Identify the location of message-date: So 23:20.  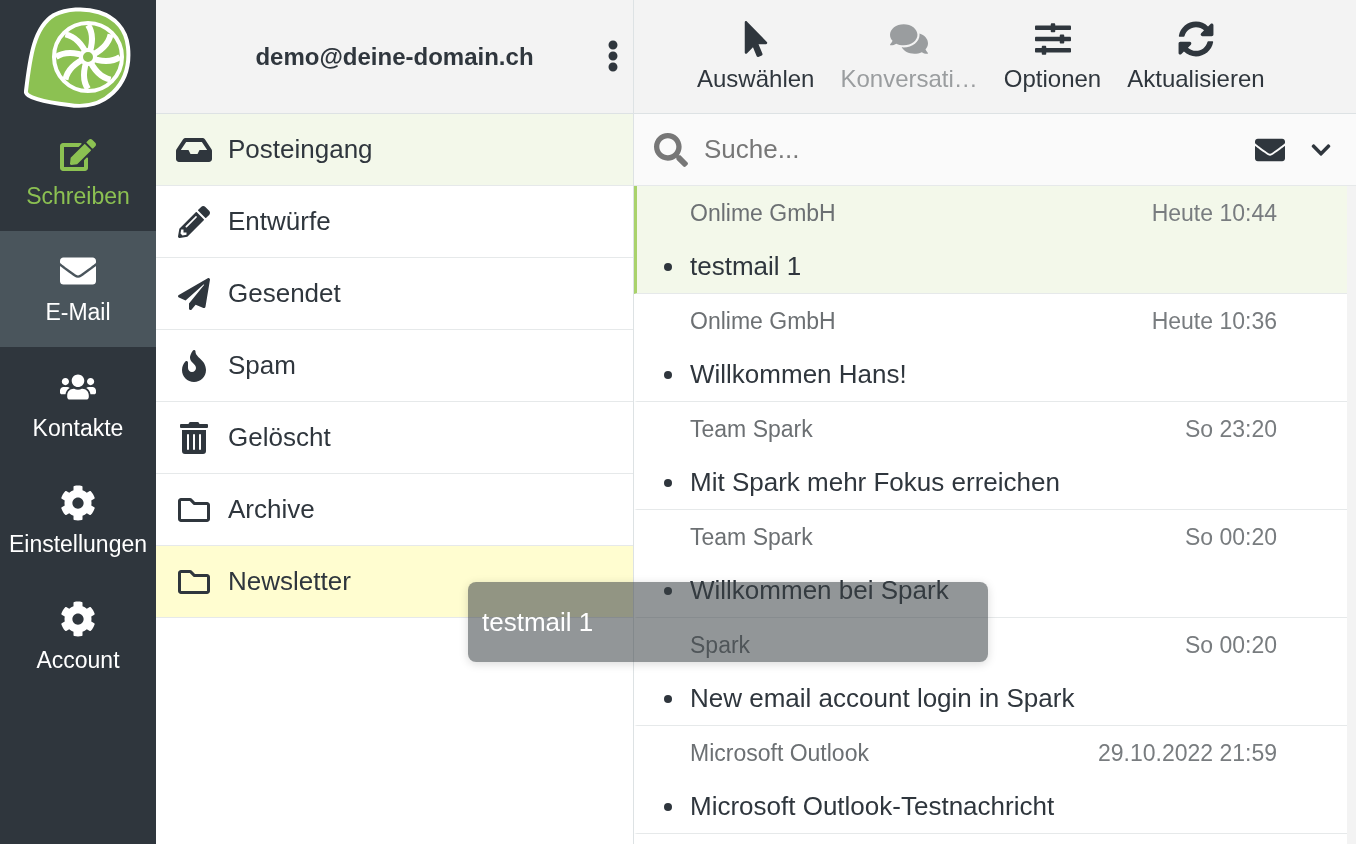
(1230, 429).